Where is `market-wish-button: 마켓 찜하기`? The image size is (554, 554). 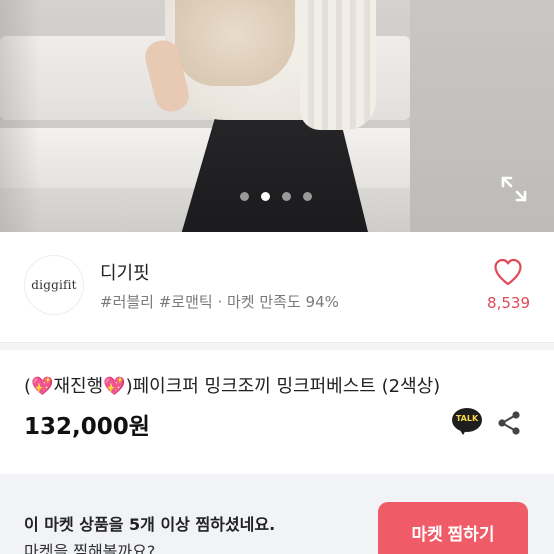 market-wish-button: 마켓 찜하기 is located at coordinates (453, 528).